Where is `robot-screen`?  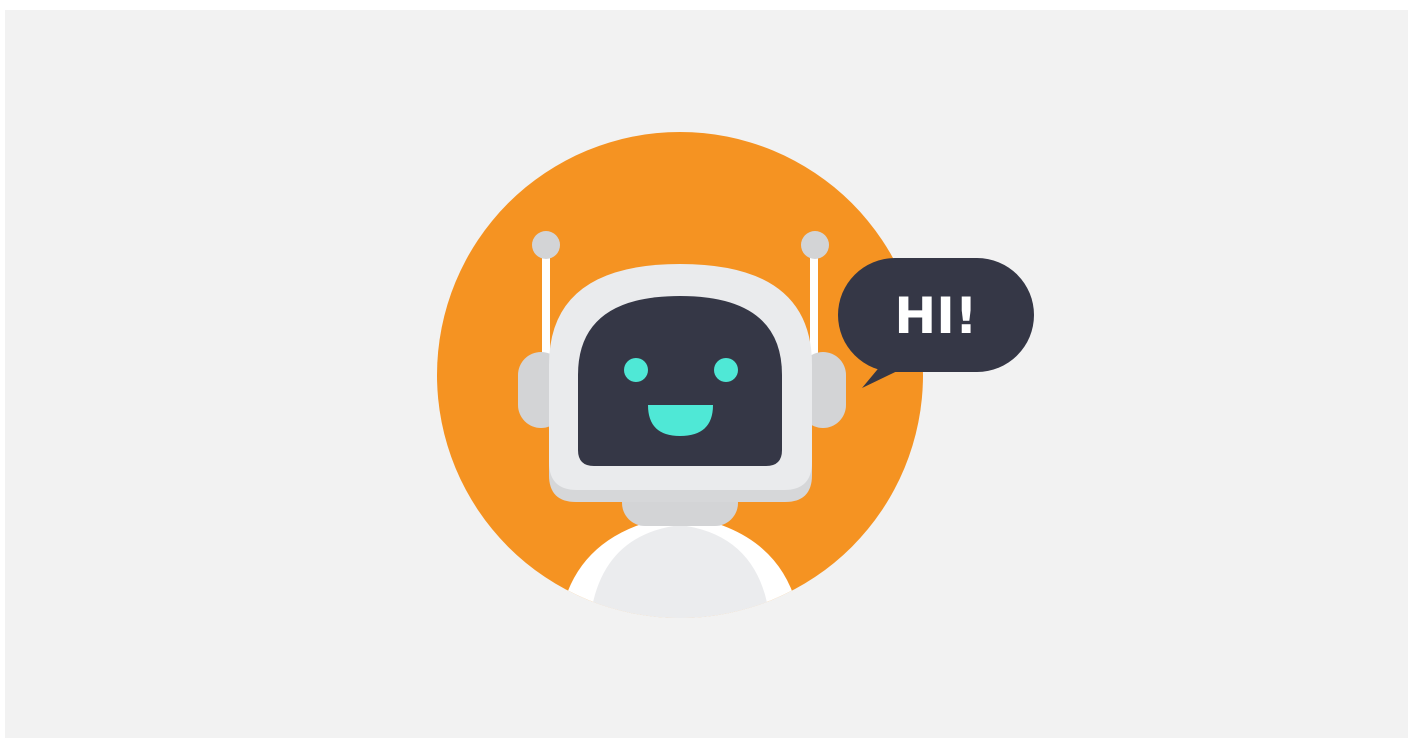 robot-screen is located at coordinates (680, 381).